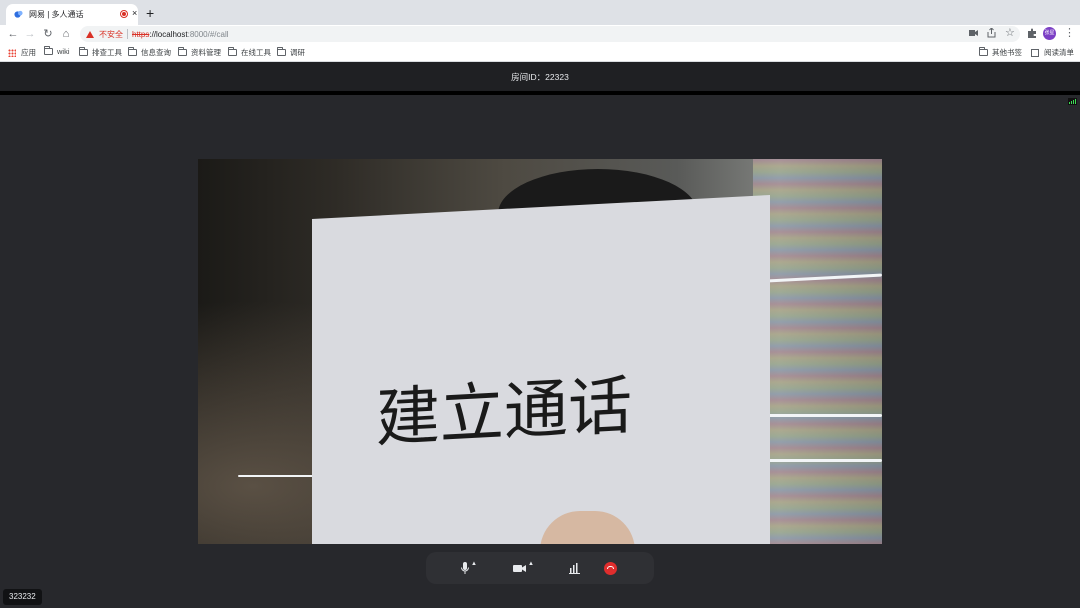  I want to click on home-icon: ⌂, so click(66, 34).